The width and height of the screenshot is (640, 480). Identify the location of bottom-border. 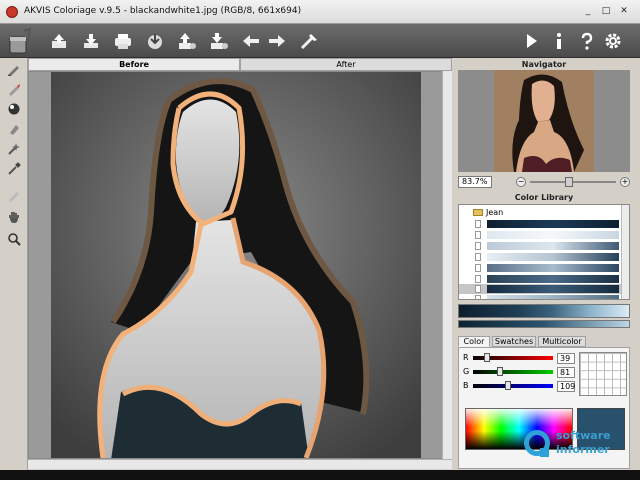
(320, 475).